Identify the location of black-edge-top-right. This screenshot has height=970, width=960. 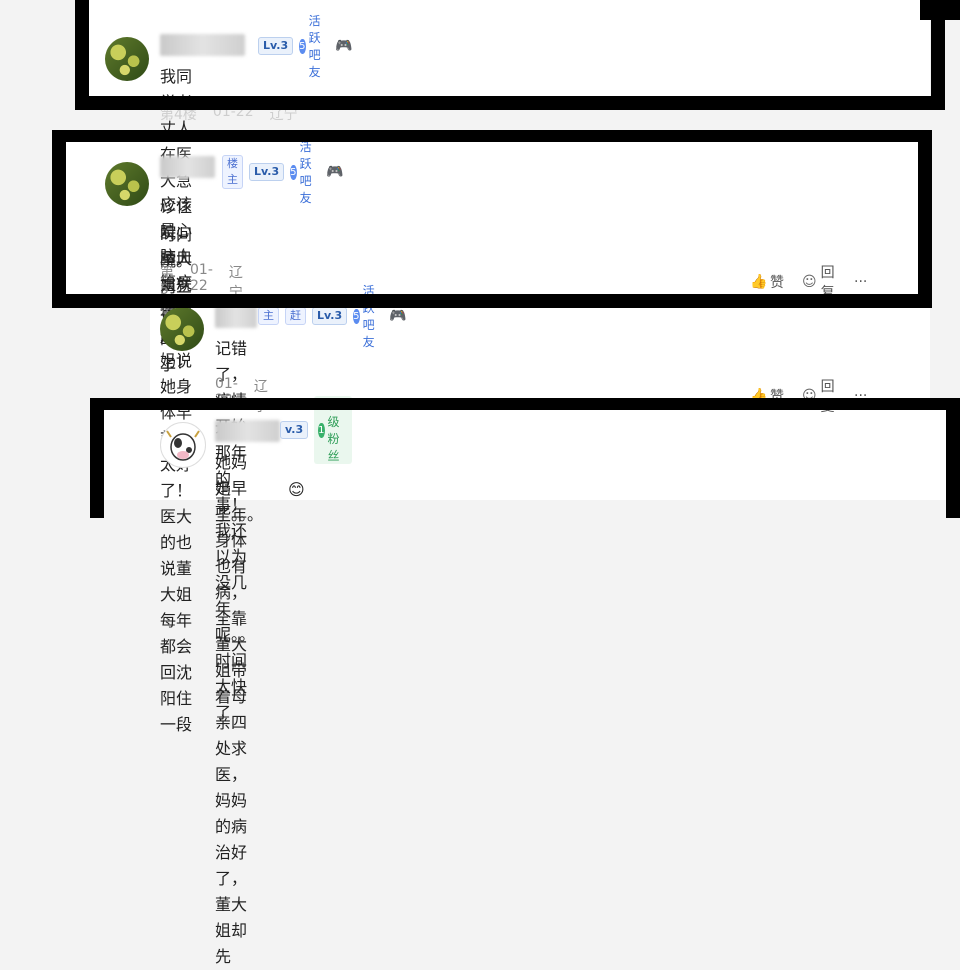
(940, 10).